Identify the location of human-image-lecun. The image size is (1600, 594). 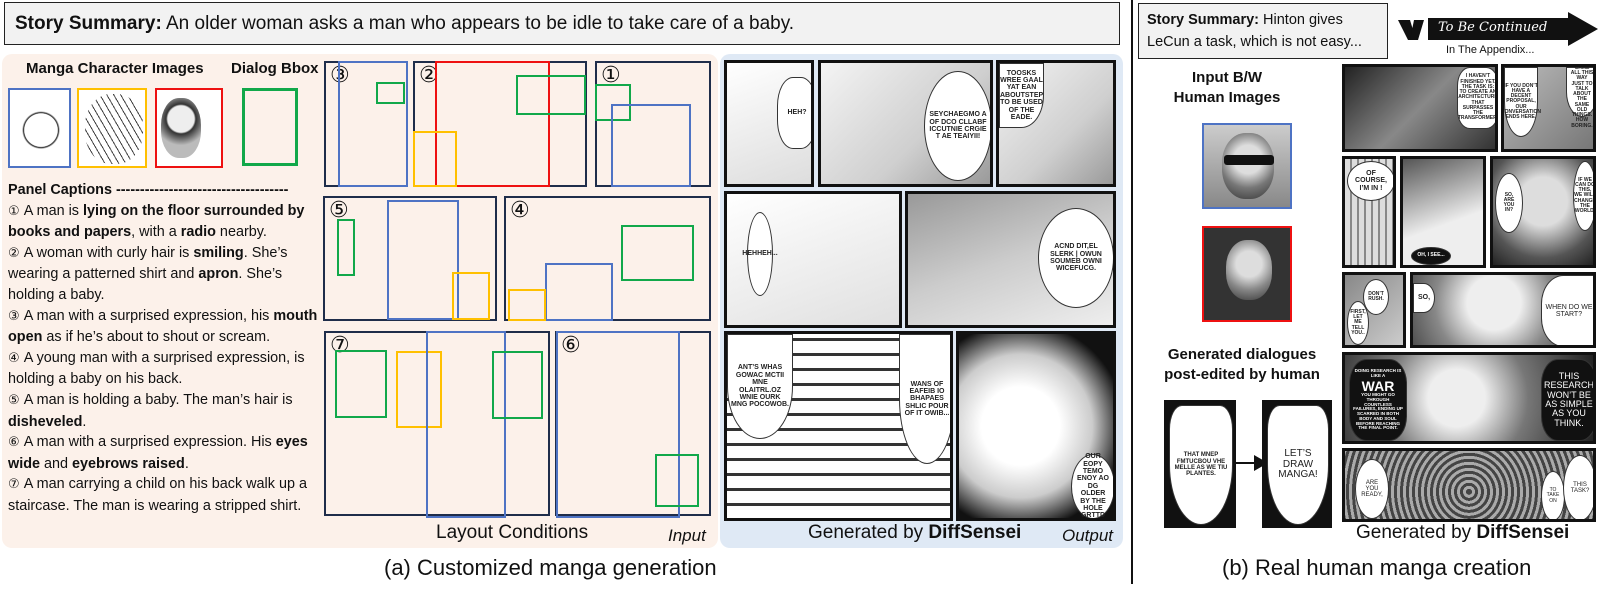
(1247, 166).